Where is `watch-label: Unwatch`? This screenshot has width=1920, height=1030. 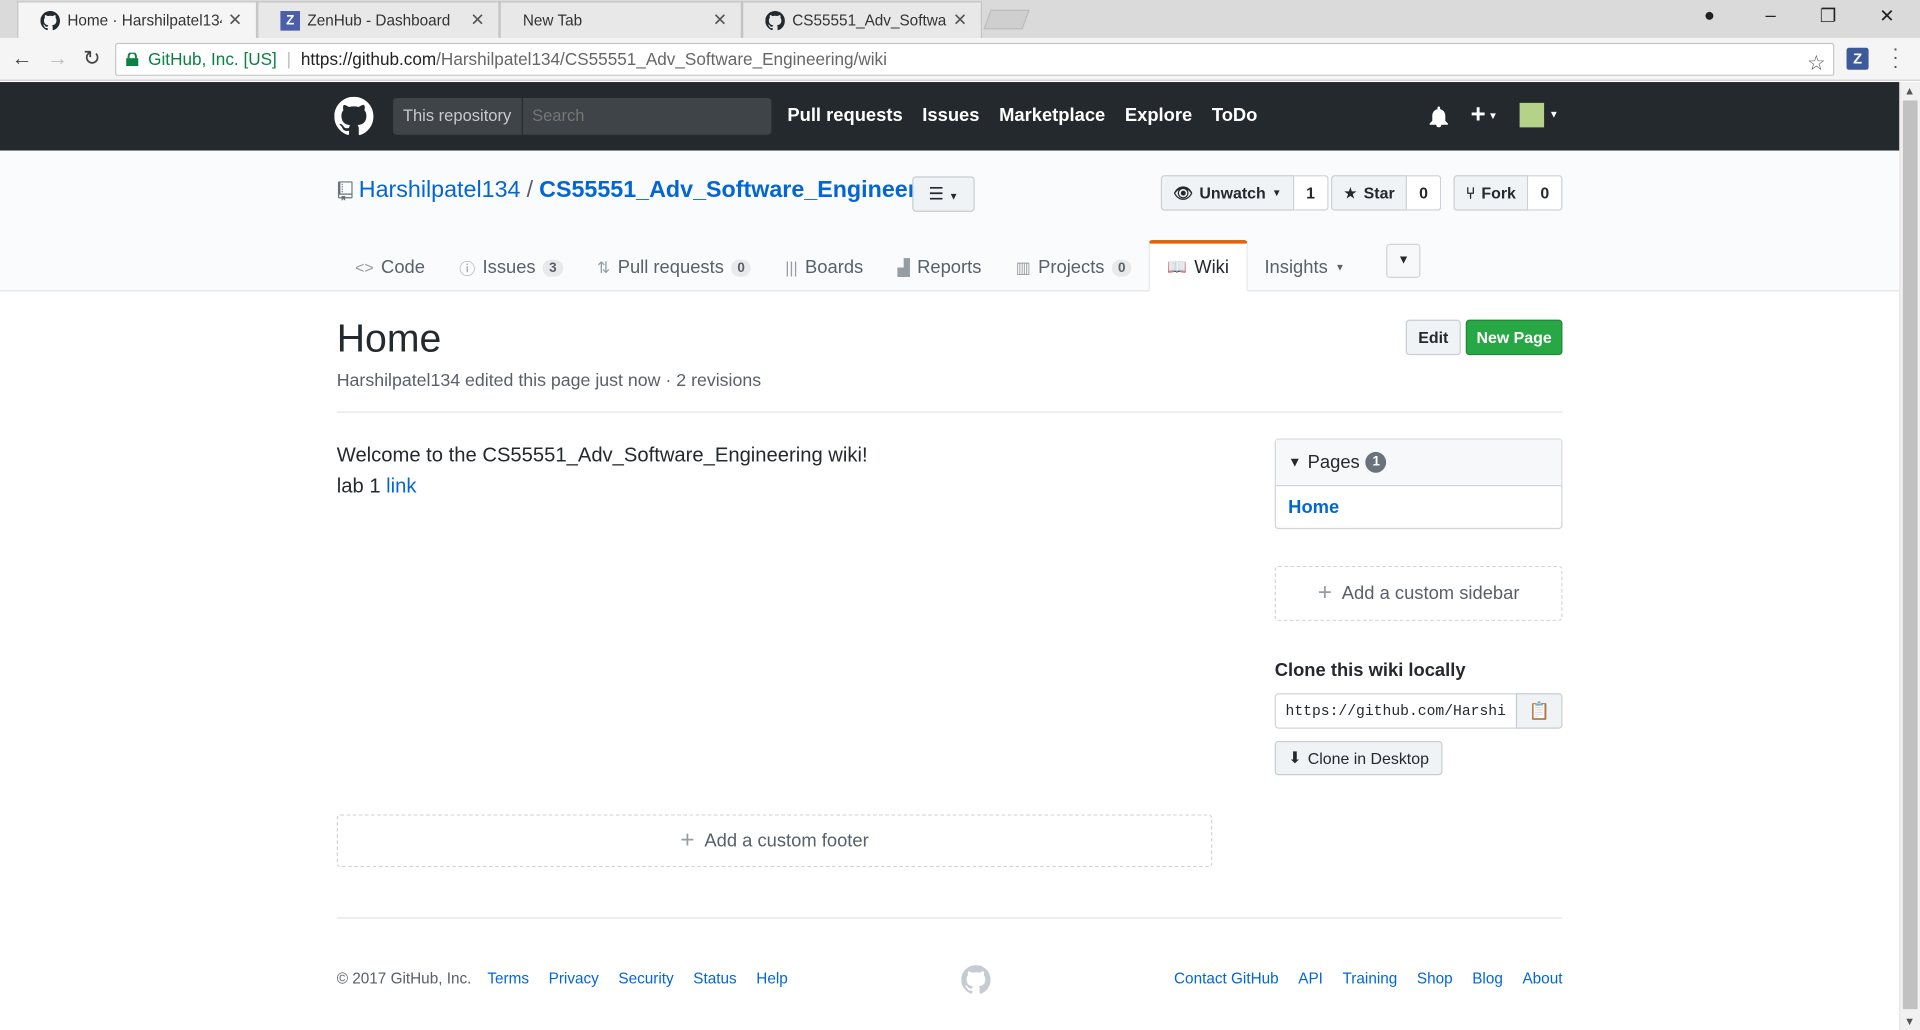
watch-label: Unwatch is located at coordinates (1232, 193).